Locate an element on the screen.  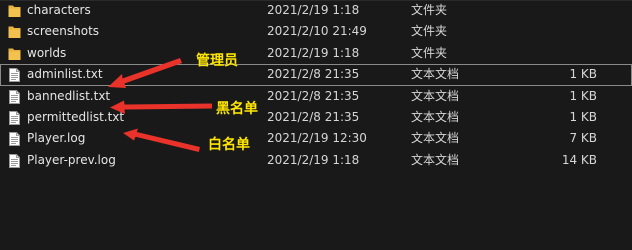
annotation-banned: 黑名单 is located at coordinates (237, 109).